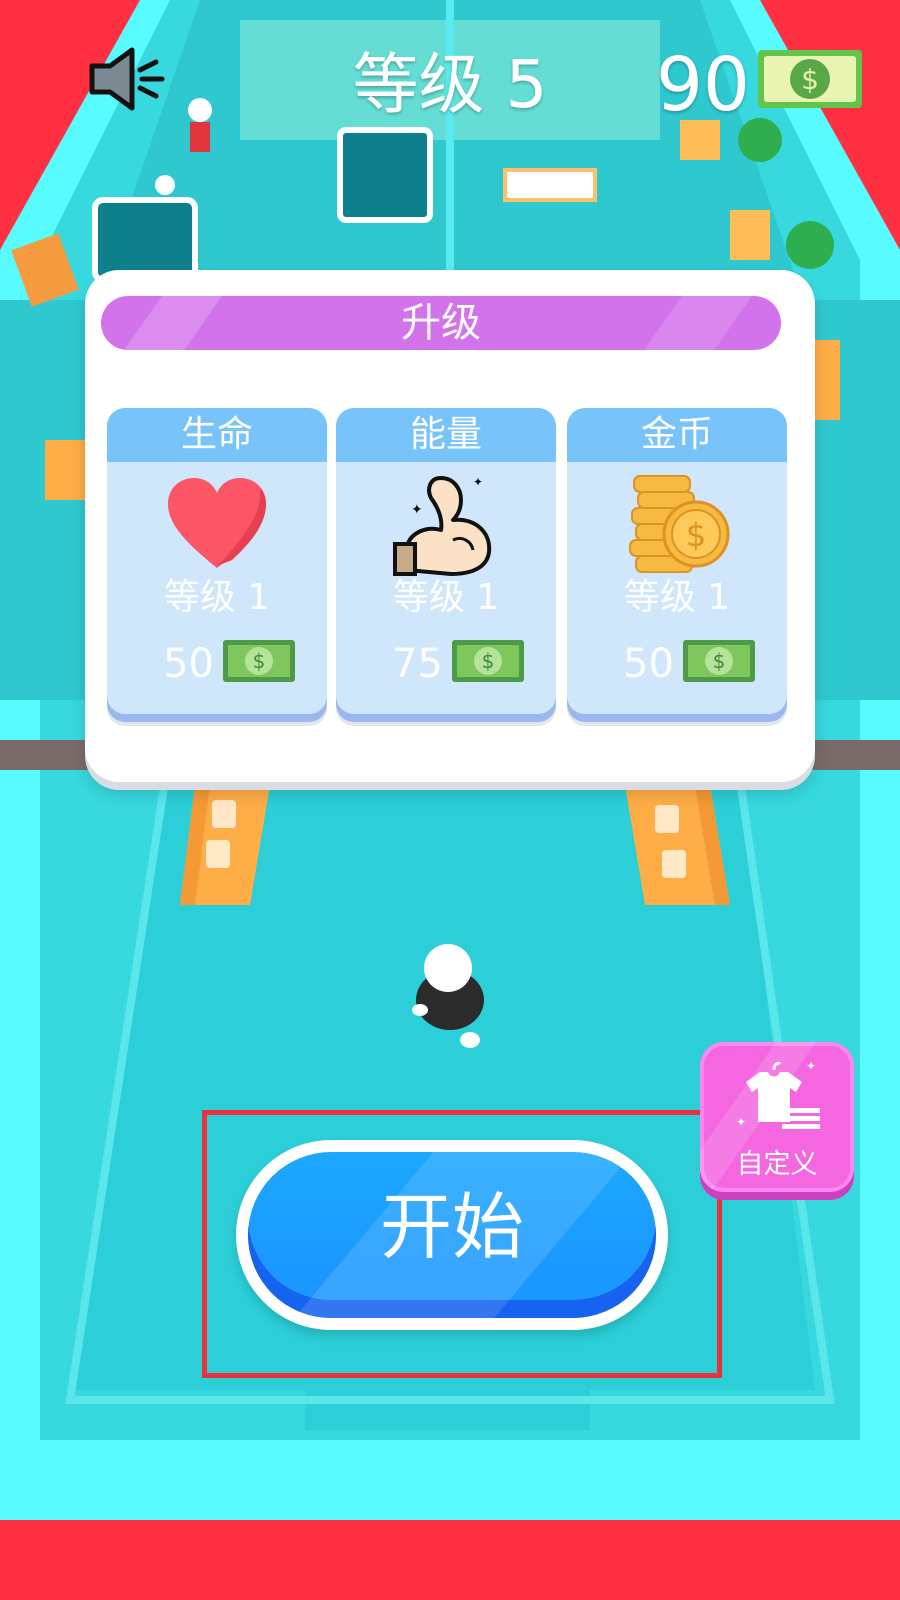 This screenshot has height=1600, width=900. Describe the element at coordinates (677, 435) in the screenshot. I see `card-title: 金币` at that location.